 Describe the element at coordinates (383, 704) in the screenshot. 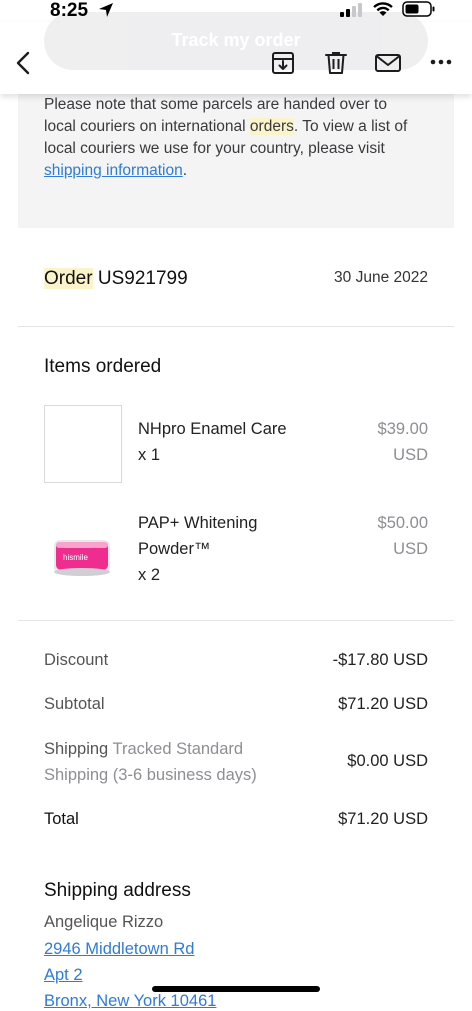

I see `subtotal-value: $71.20 USD` at that location.